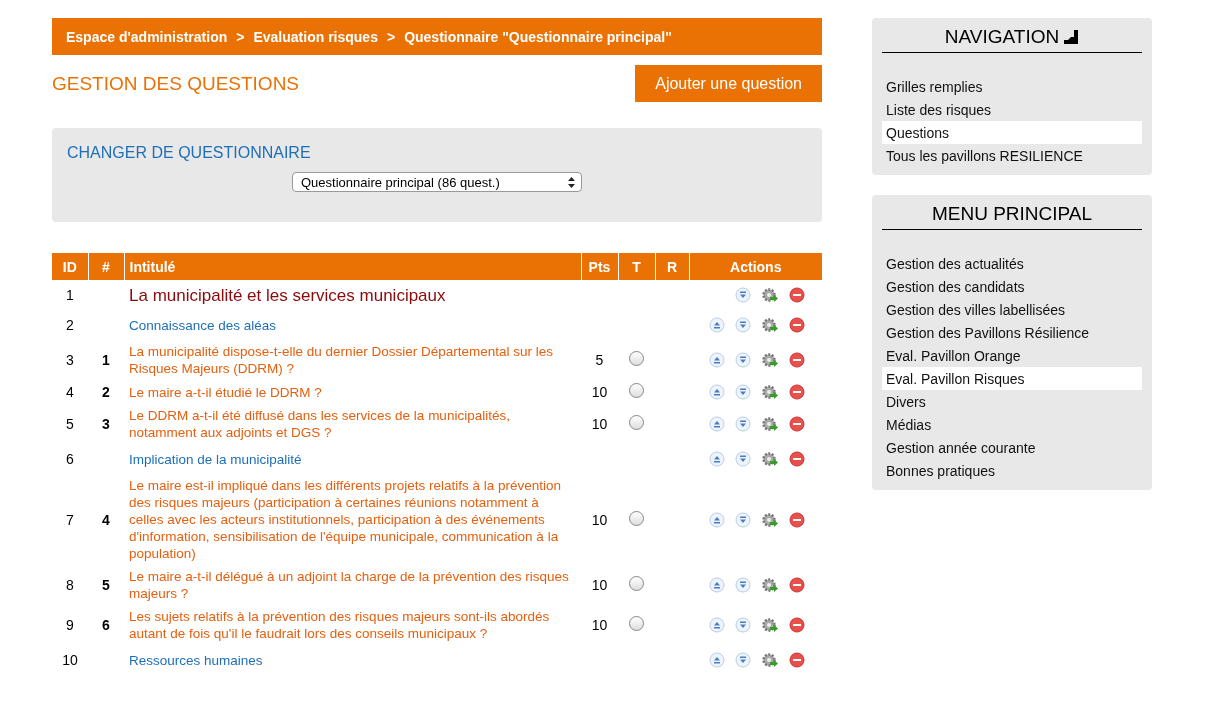  What do you see at coordinates (1002, 37) in the screenshot?
I see `panel-heading: NAVIGATION` at bounding box center [1002, 37].